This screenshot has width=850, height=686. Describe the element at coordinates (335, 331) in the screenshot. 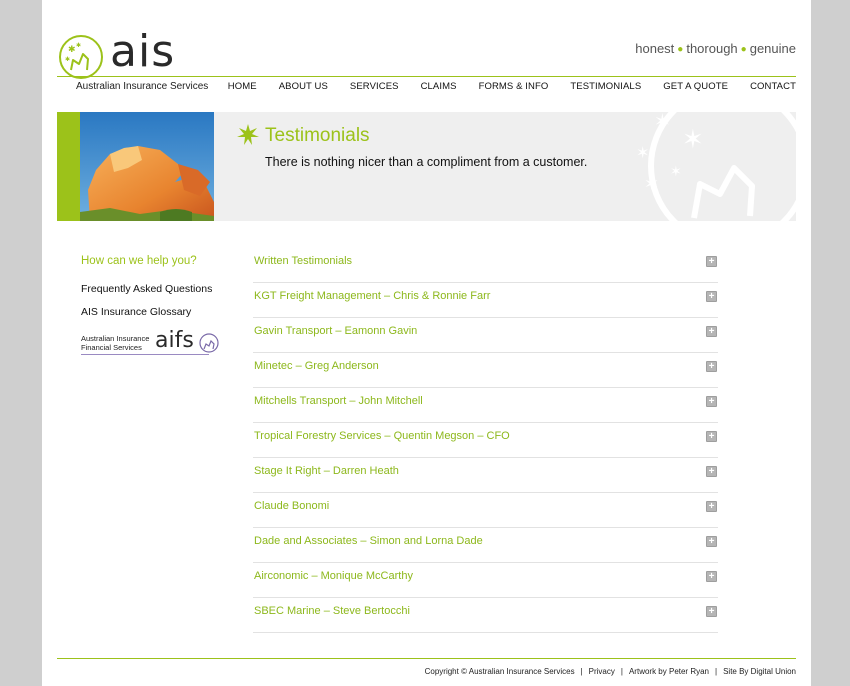

I see `accordion-label: Gavin Transport – Eamonn Gavin` at that location.